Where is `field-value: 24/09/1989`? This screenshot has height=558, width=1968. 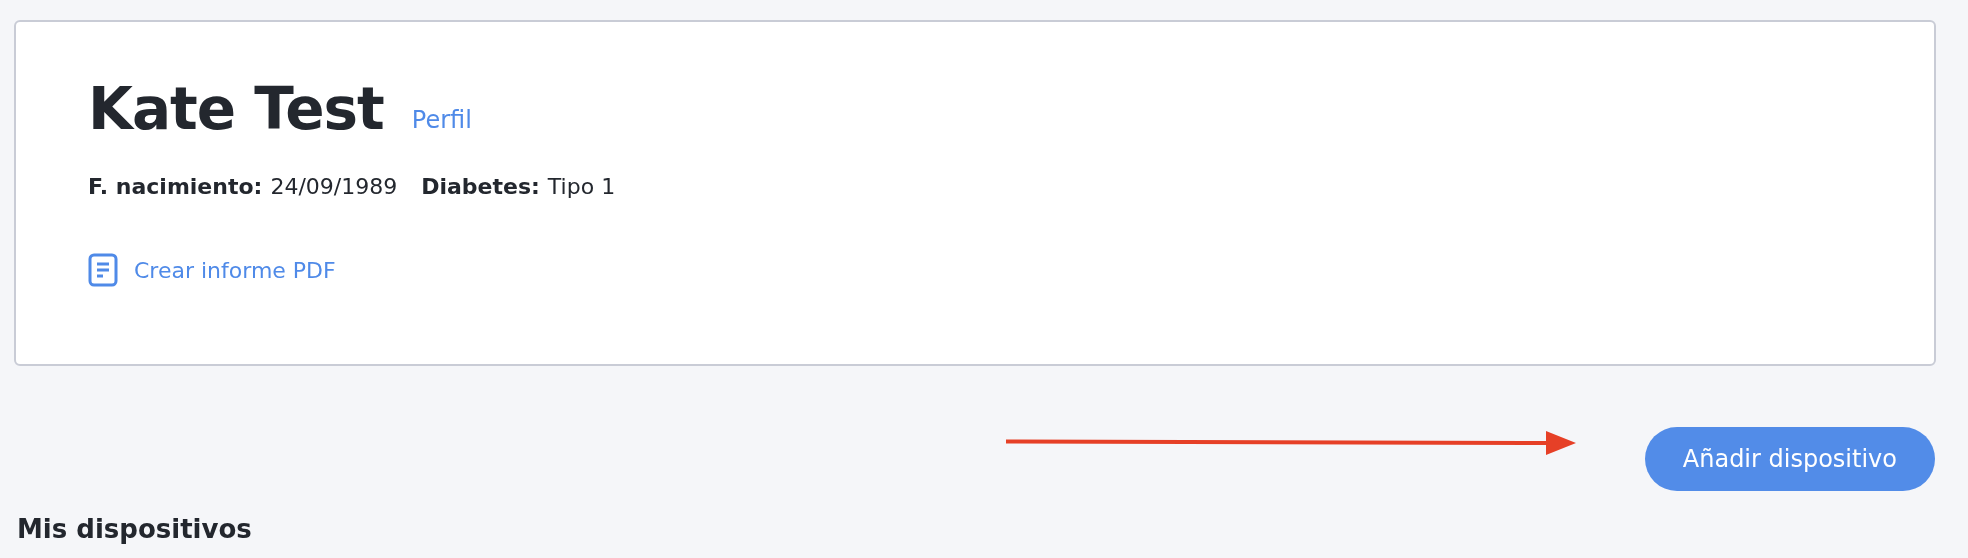
field-value: 24/09/1989 is located at coordinates (334, 187).